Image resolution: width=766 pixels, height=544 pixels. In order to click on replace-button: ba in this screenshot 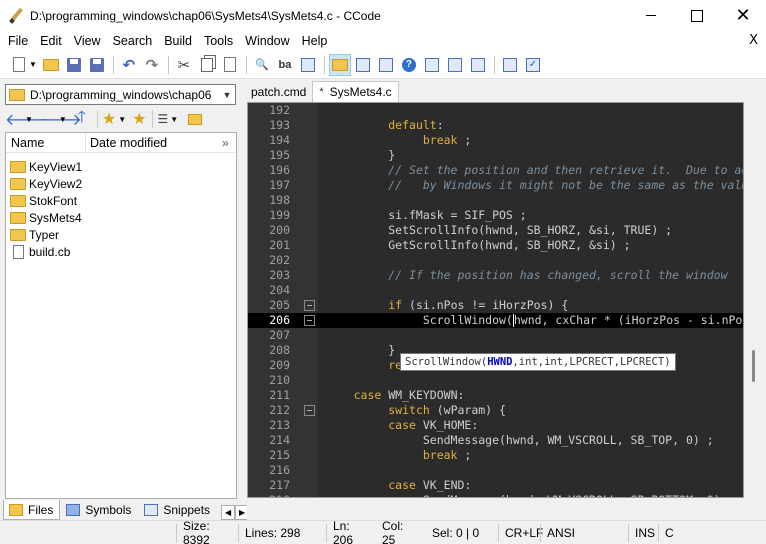, I will do `click(285, 65)`.